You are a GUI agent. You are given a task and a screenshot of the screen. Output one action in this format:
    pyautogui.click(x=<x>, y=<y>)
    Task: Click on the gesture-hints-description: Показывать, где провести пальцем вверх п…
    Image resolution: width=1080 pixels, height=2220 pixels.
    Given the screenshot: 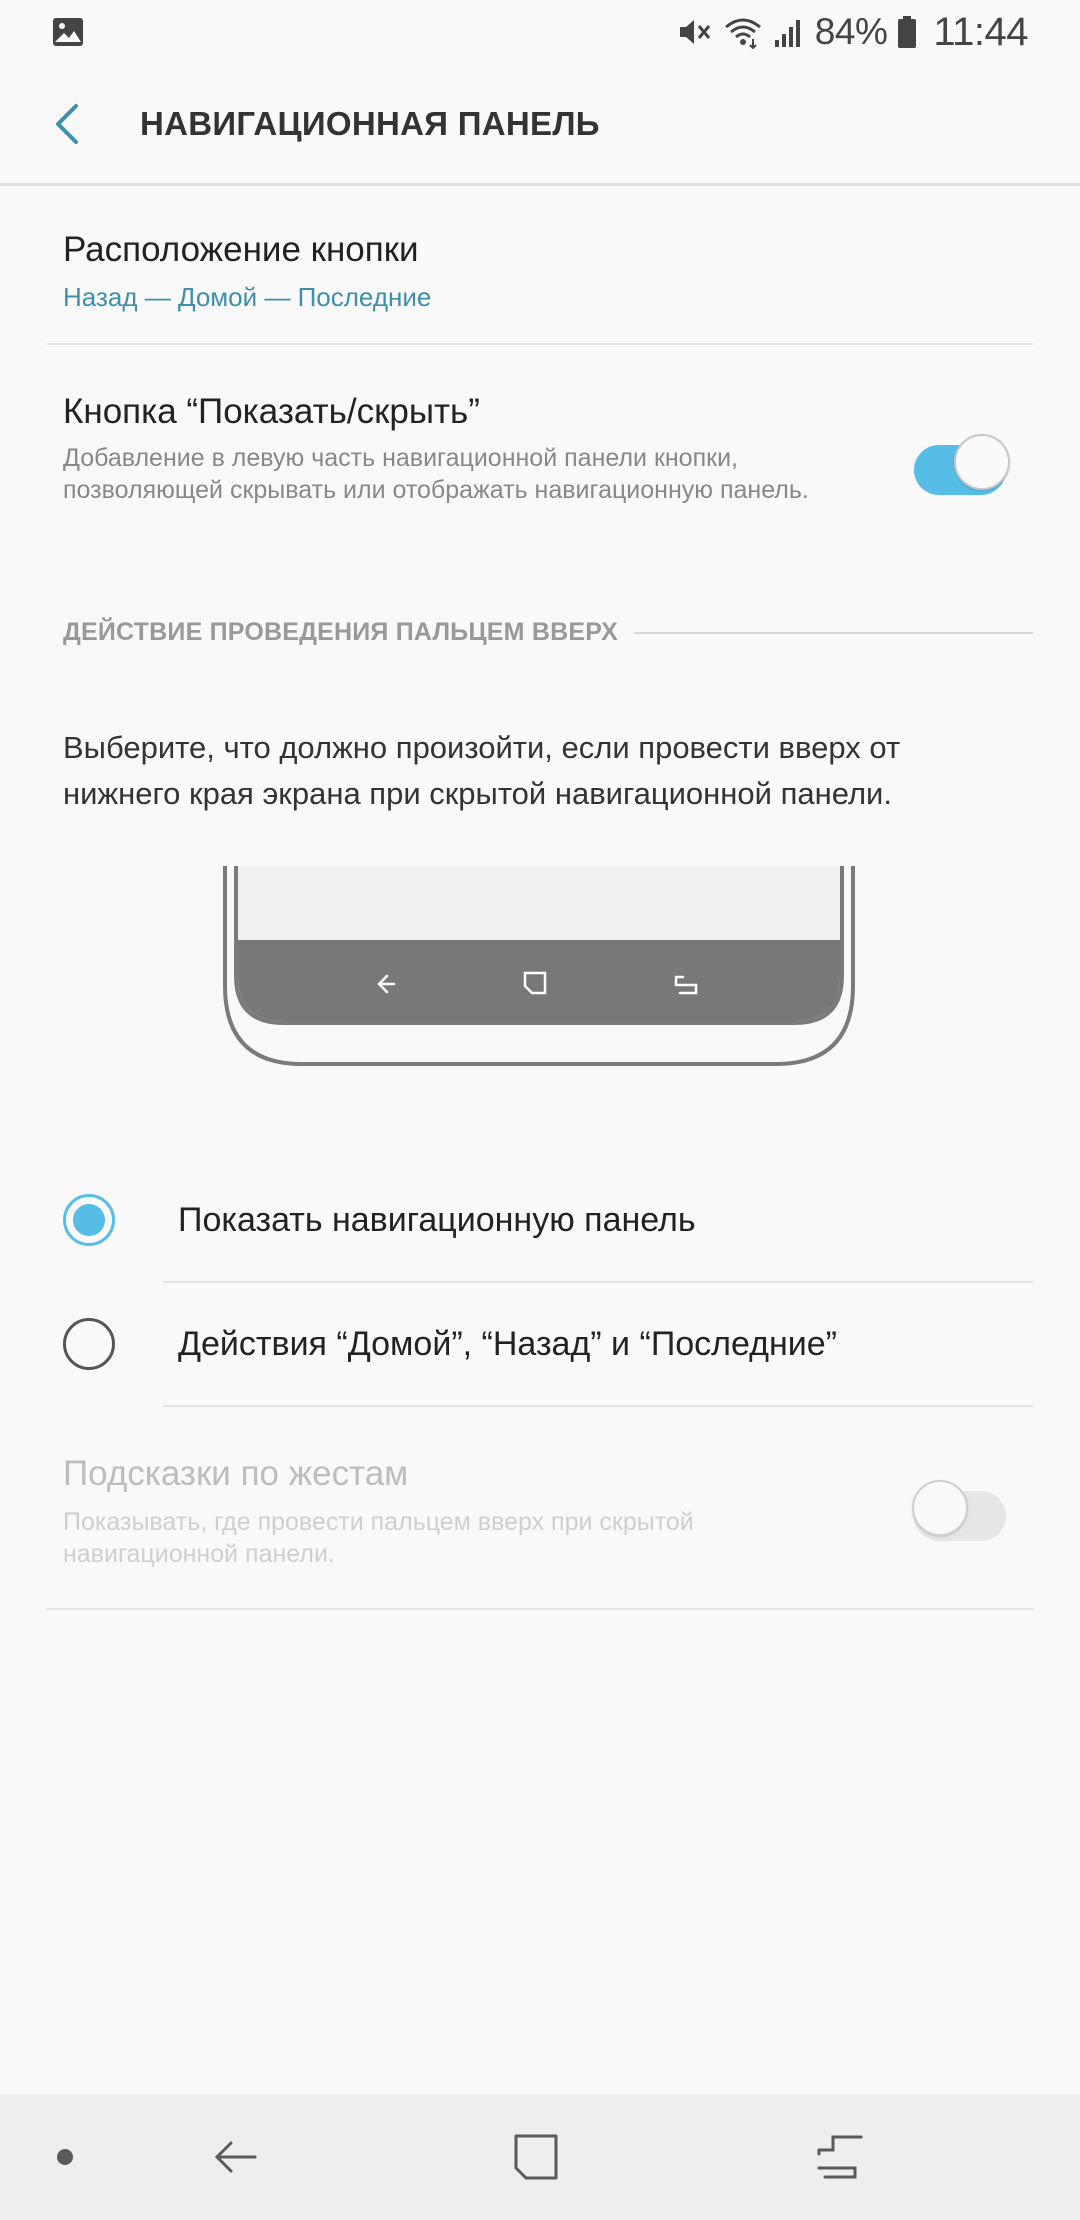 What is the action you would take?
    pyautogui.click(x=378, y=1538)
    